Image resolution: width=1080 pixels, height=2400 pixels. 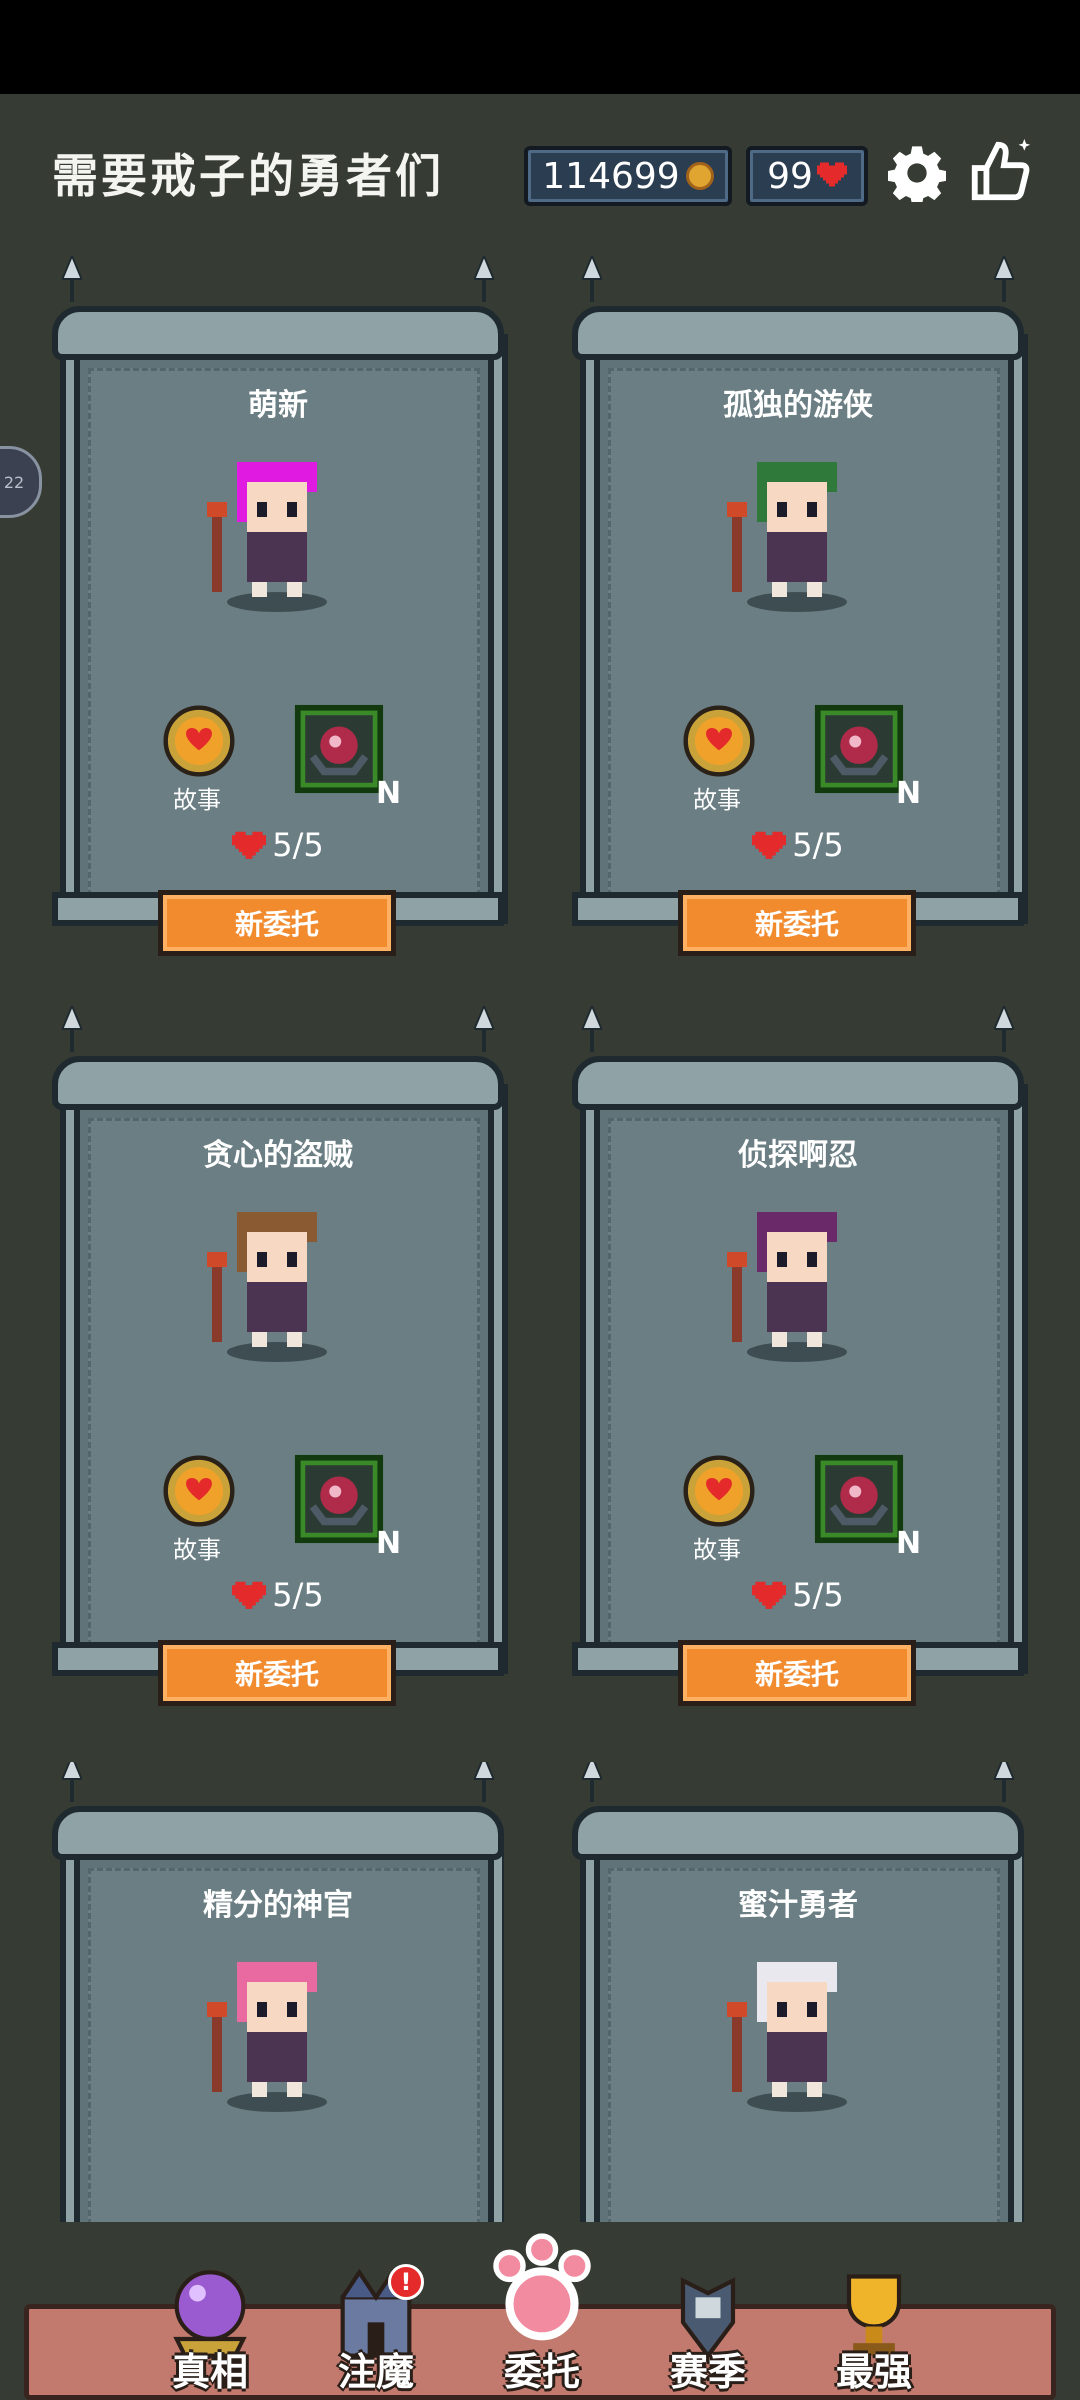 I want to click on settings-gear-icon, so click(x=917, y=173).